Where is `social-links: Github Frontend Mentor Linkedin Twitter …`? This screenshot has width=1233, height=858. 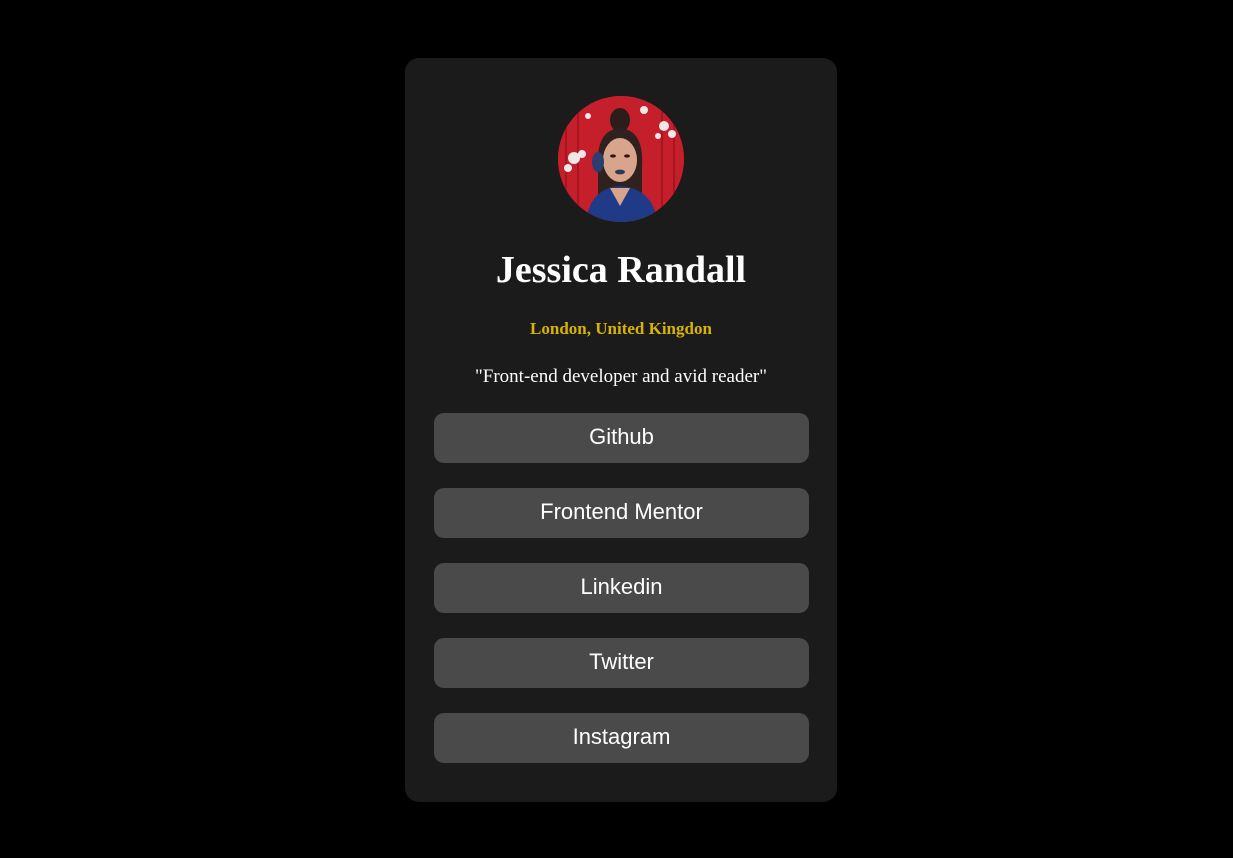
social-links: Github Frontend Mentor Linkedin Twitter … is located at coordinates (621, 600).